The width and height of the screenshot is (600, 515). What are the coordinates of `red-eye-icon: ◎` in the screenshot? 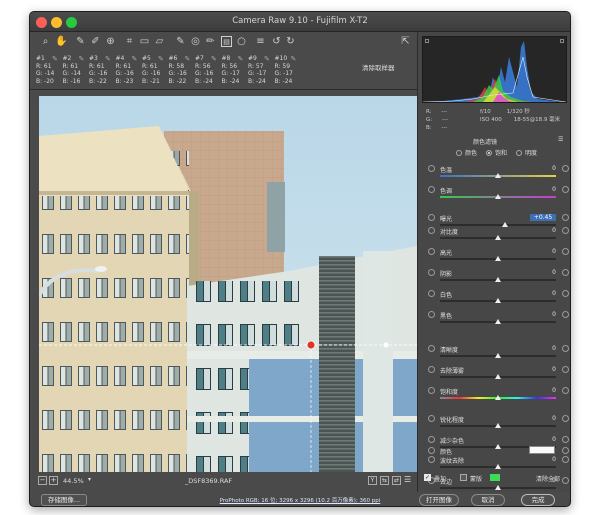 It's located at (195, 41).